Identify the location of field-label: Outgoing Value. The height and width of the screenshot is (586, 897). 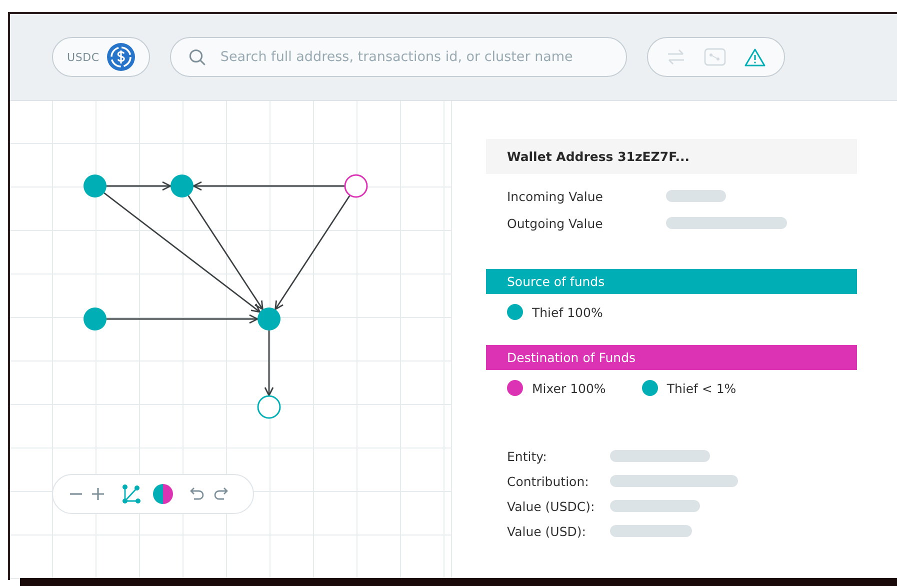
(555, 223).